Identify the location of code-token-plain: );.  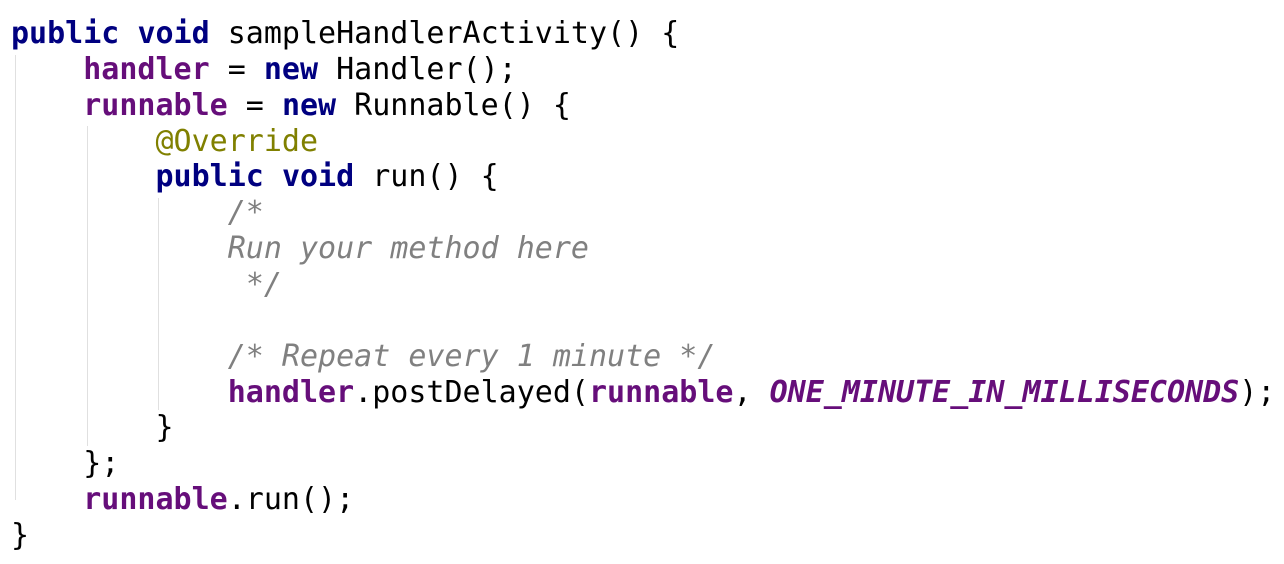
(1257, 392).